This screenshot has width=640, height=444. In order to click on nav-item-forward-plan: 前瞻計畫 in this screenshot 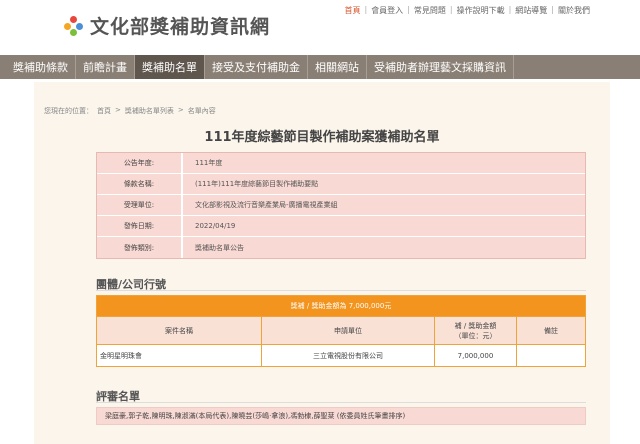, I will do `click(105, 67)`.